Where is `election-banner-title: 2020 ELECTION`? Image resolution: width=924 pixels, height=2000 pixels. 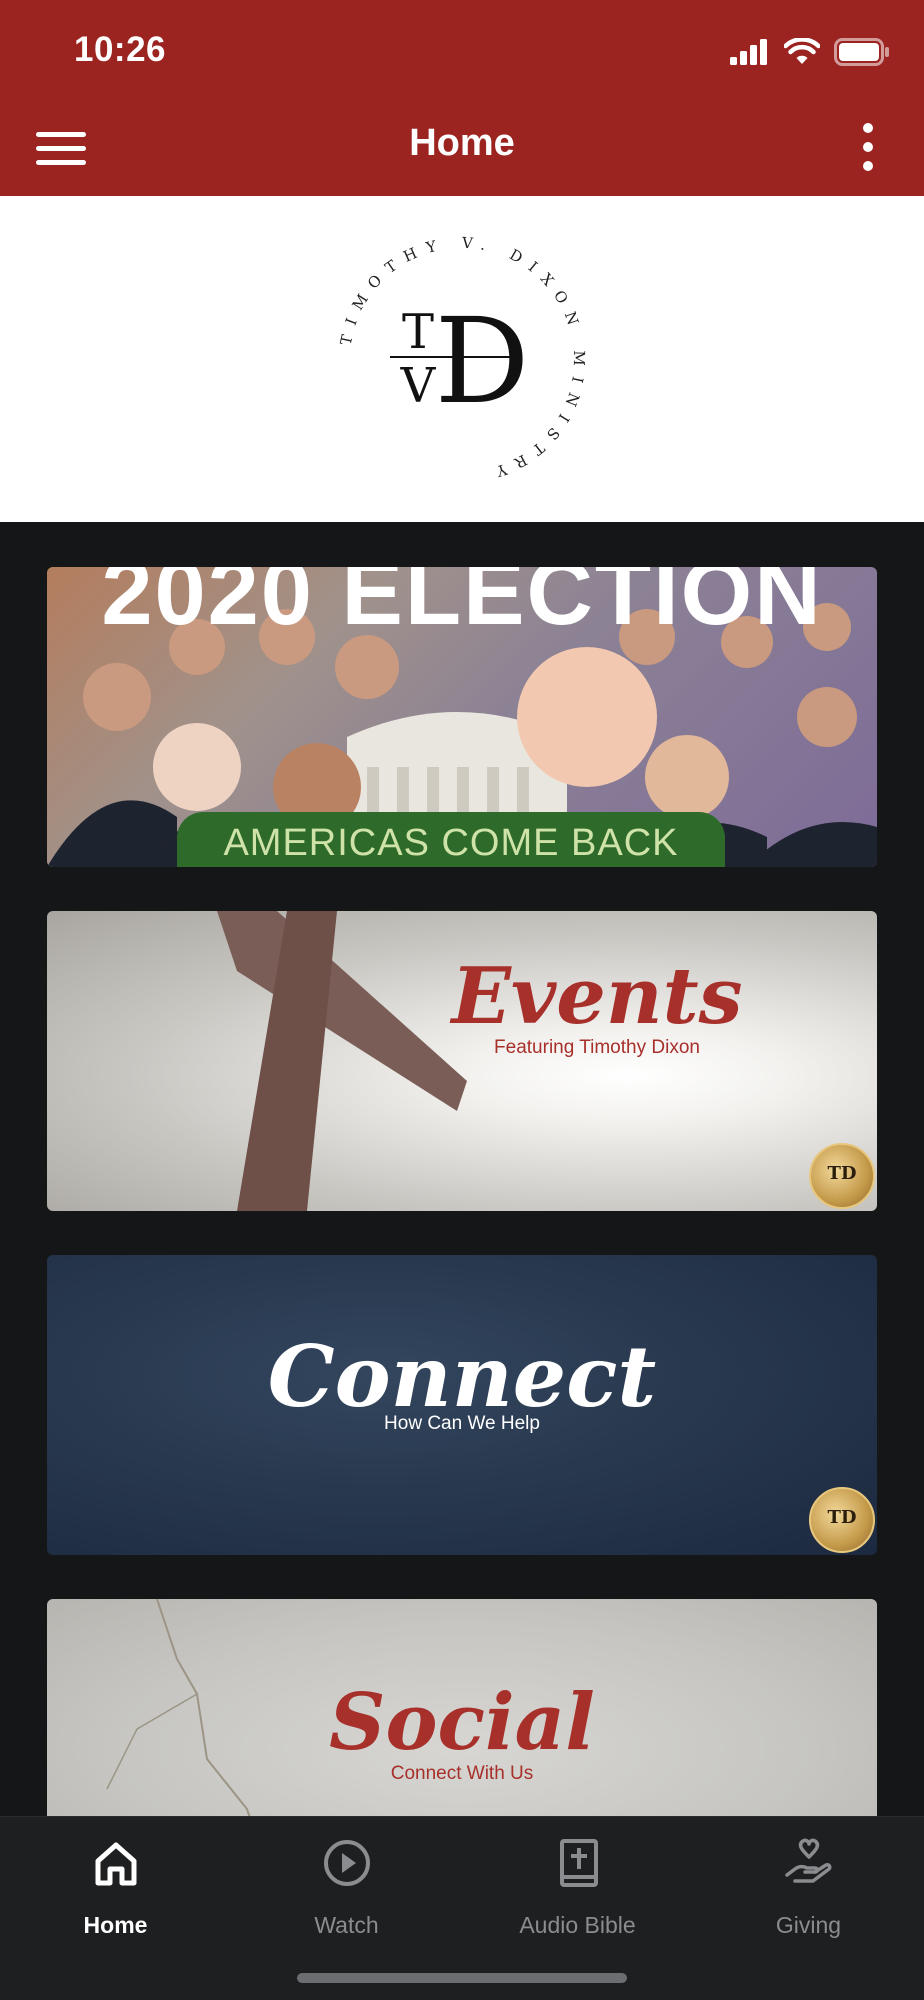
election-banner-title: 2020 ELECTION is located at coordinates (462, 605).